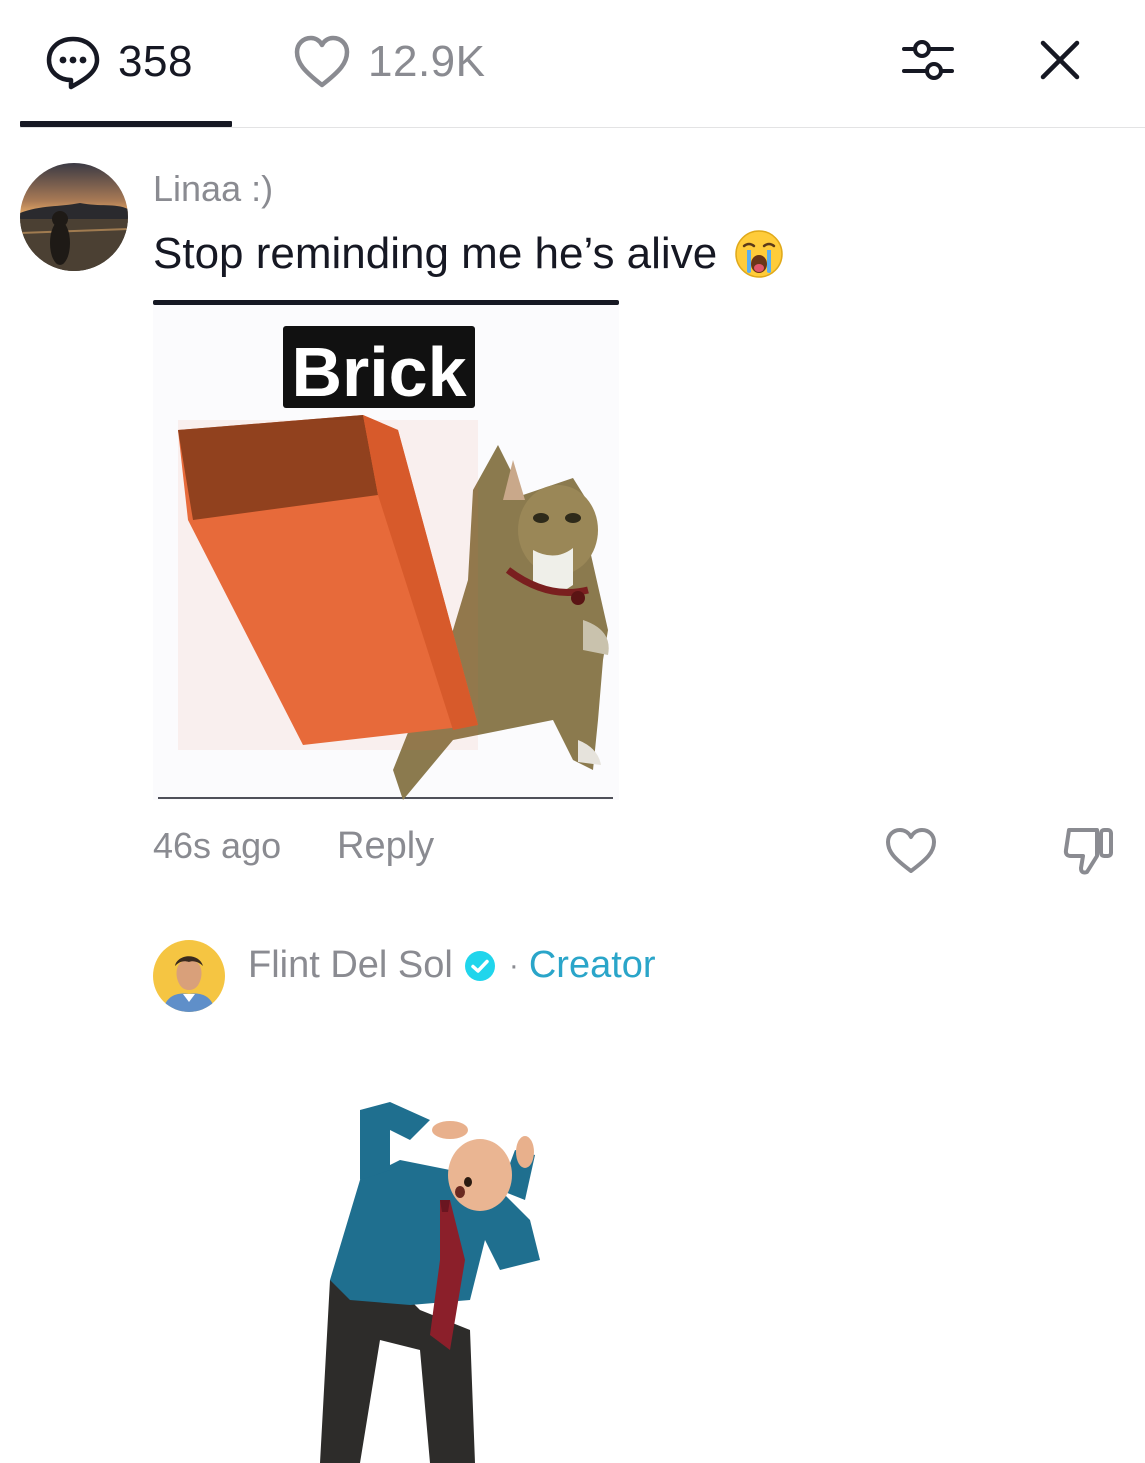  I want to click on close-icon, so click(1060, 60).